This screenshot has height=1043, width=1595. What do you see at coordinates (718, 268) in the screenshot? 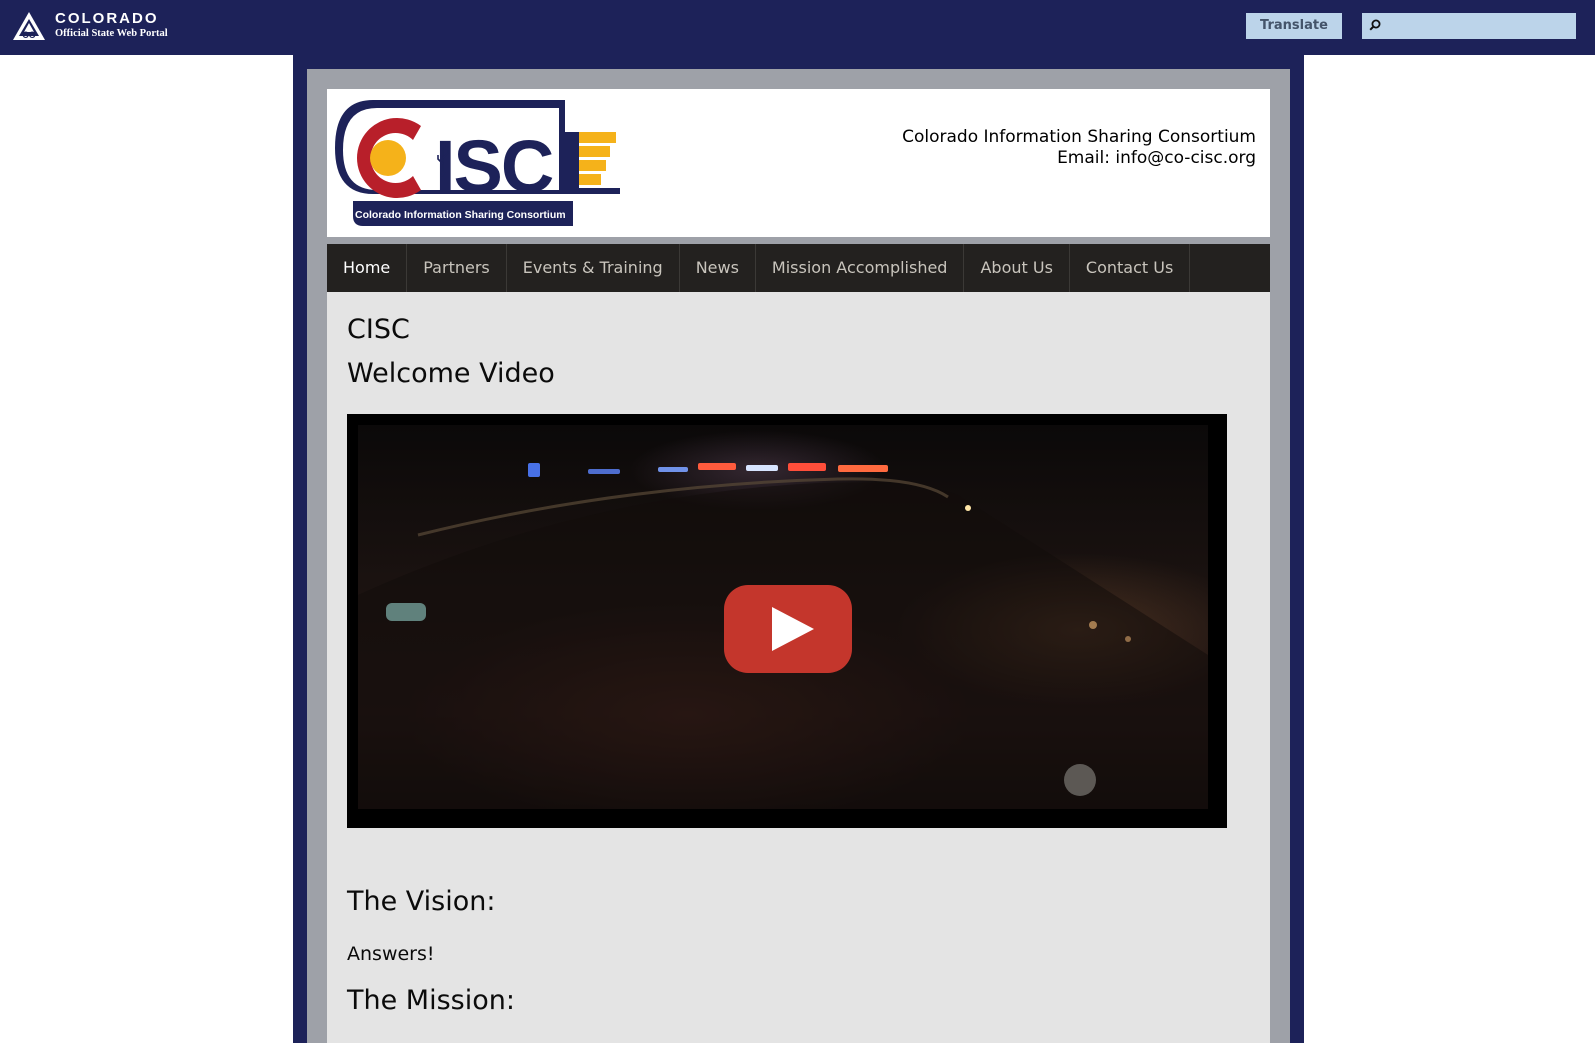
I see `nav-item-news: News` at bounding box center [718, 268].